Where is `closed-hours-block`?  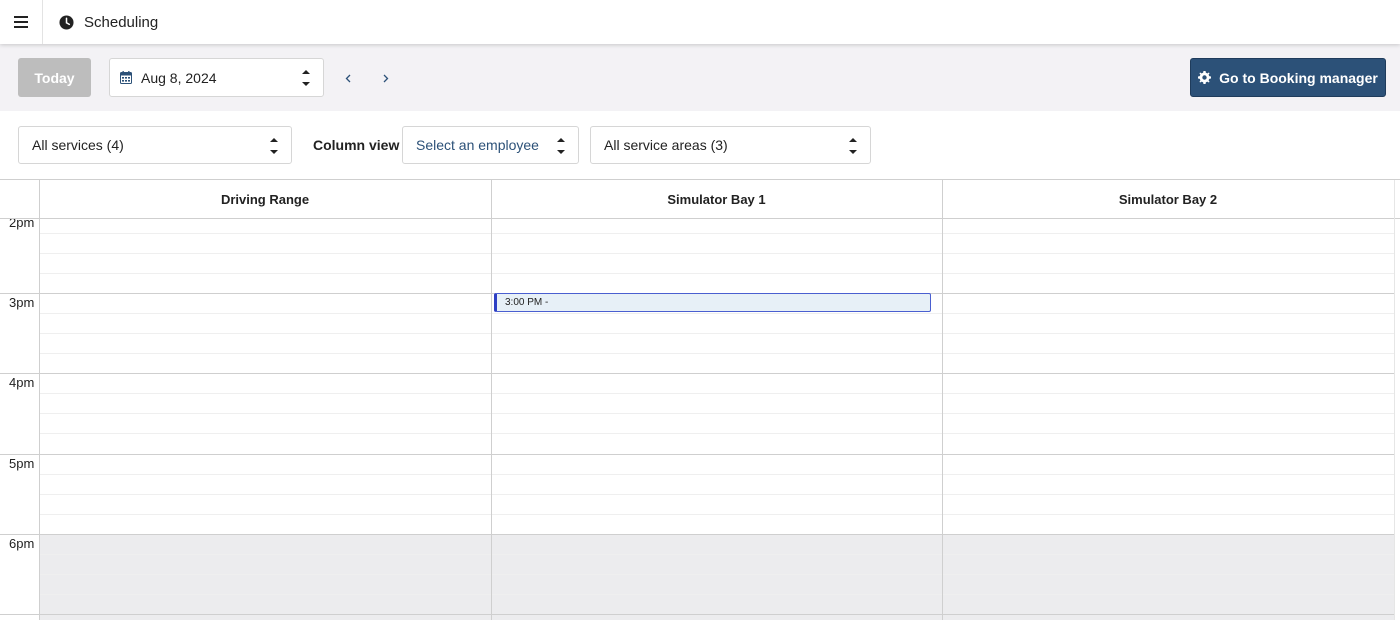 closed-hours-block is located at coordinates (716, 577).